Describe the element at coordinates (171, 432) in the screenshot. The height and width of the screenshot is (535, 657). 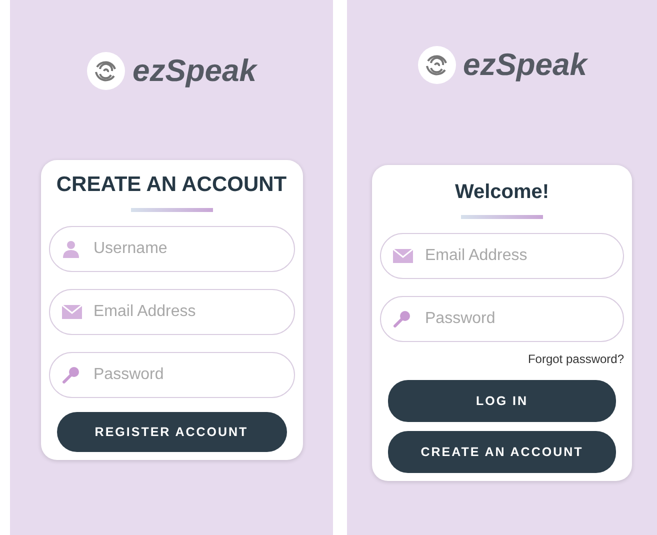
I see `action-button: REGISTER ACCOUNT` at that location.